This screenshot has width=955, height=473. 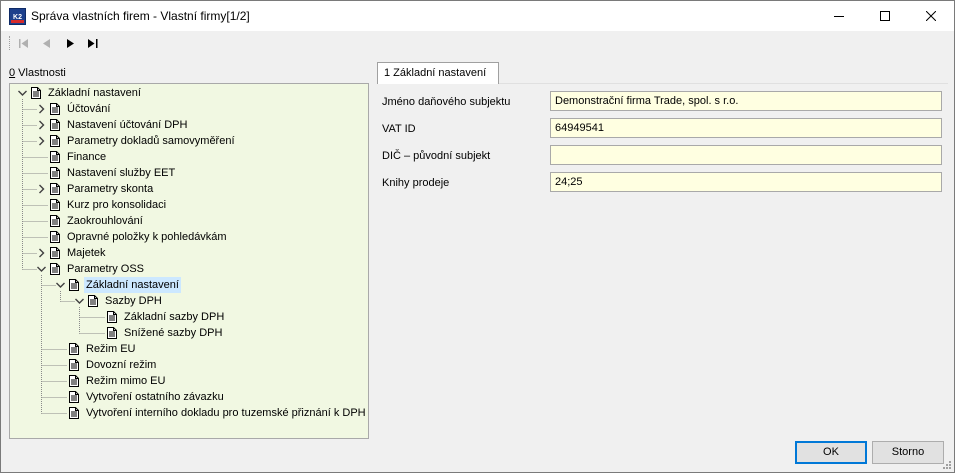 I want to click on previous-record-button, so click(x=46, y=43).